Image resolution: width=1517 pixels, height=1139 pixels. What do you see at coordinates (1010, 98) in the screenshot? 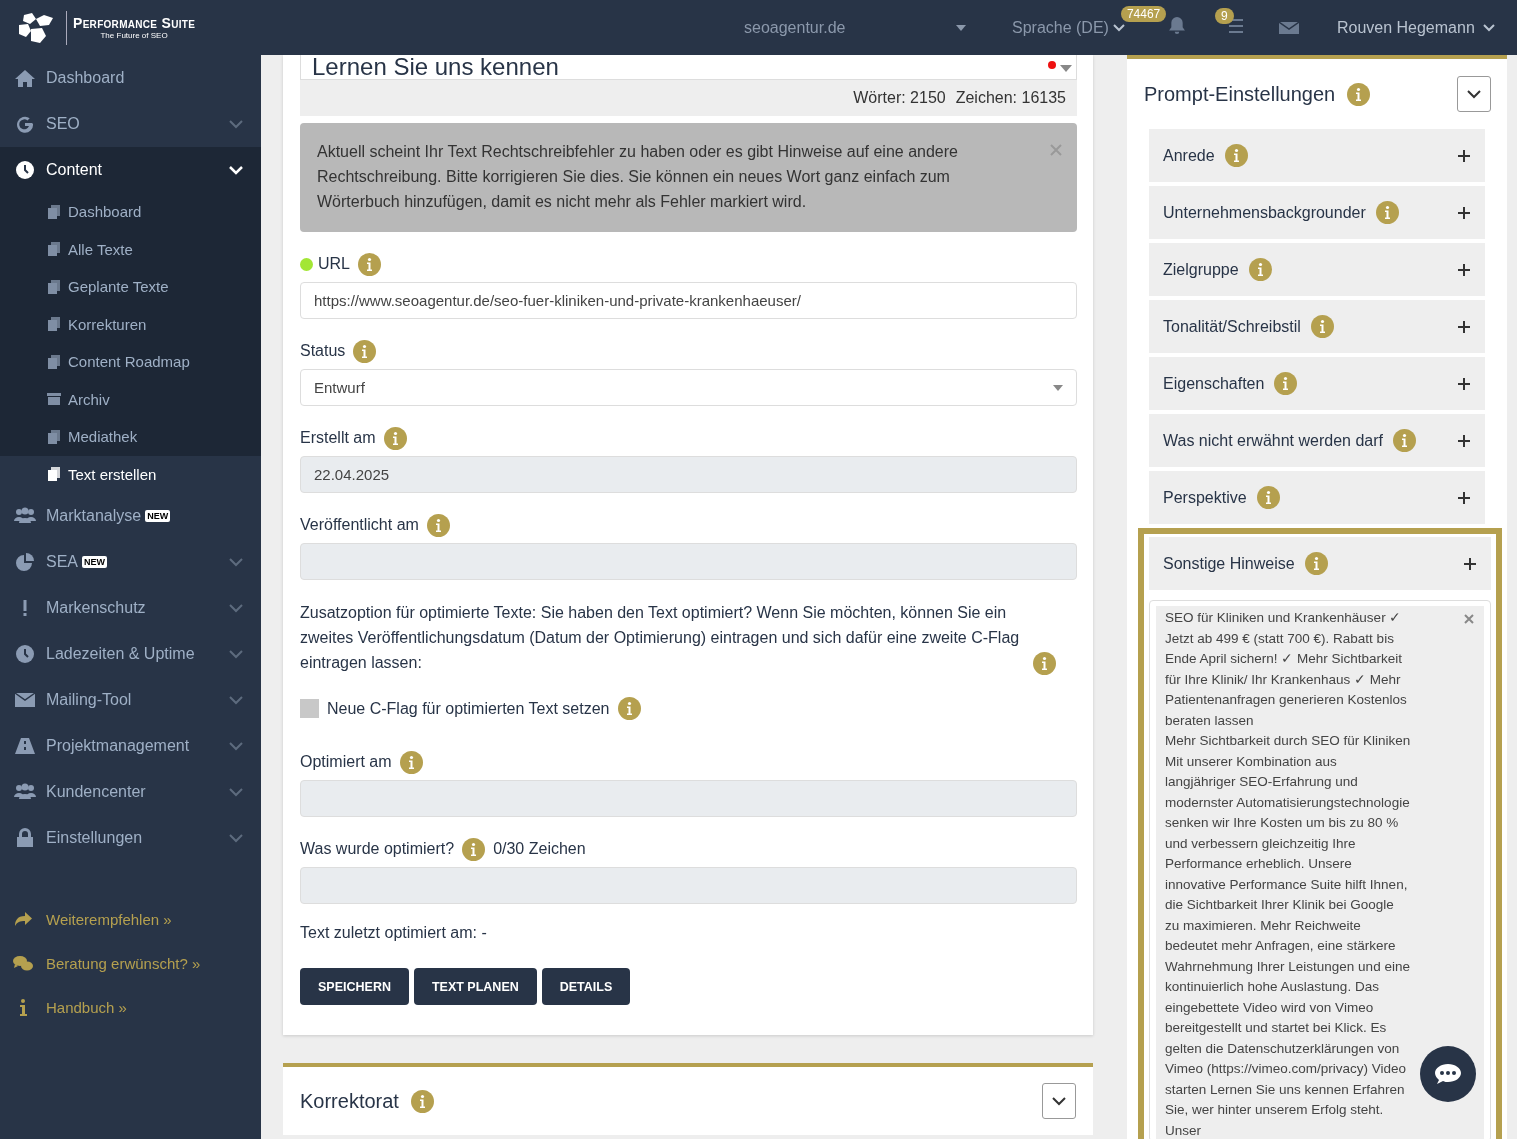
I see `char-count: Zeichen: 16135` at bounding box center [1010, 98].